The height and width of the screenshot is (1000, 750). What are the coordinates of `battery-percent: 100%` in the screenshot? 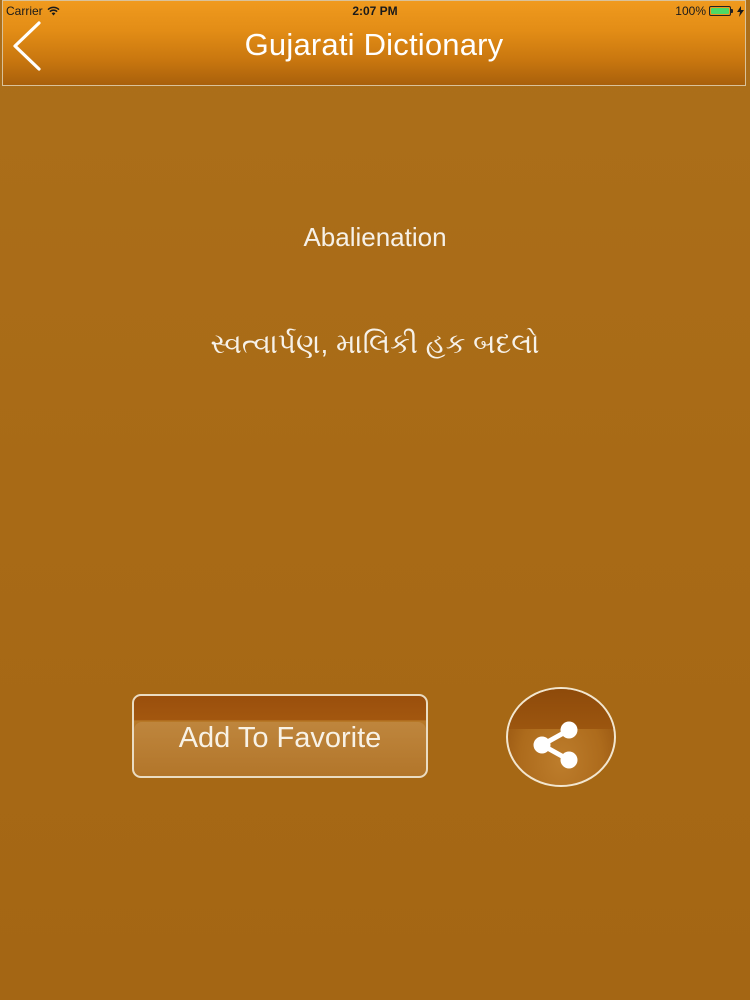 It's located at (690, 11).